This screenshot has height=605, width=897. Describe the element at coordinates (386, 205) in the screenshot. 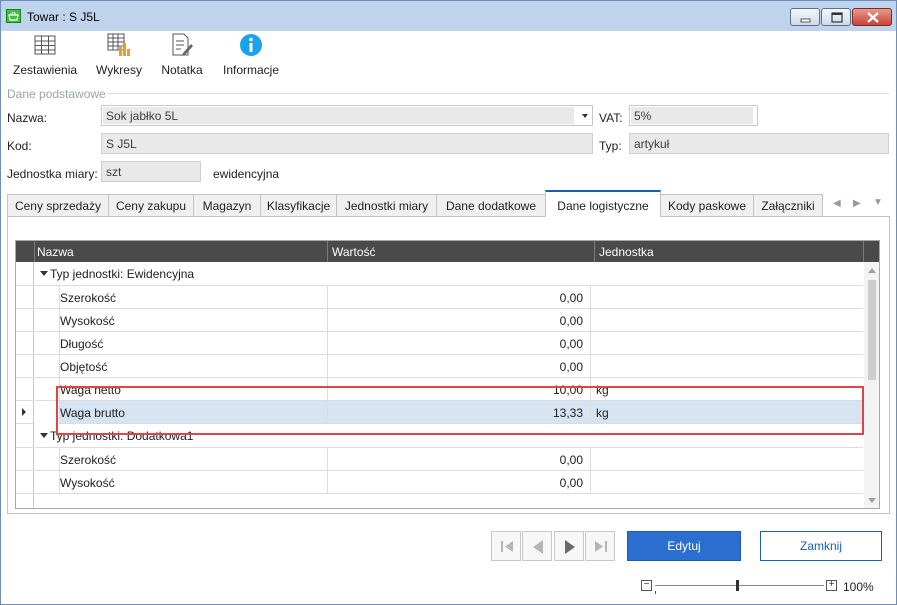

I see `tab-jednostki-miary: Jednostki miary` at that location.